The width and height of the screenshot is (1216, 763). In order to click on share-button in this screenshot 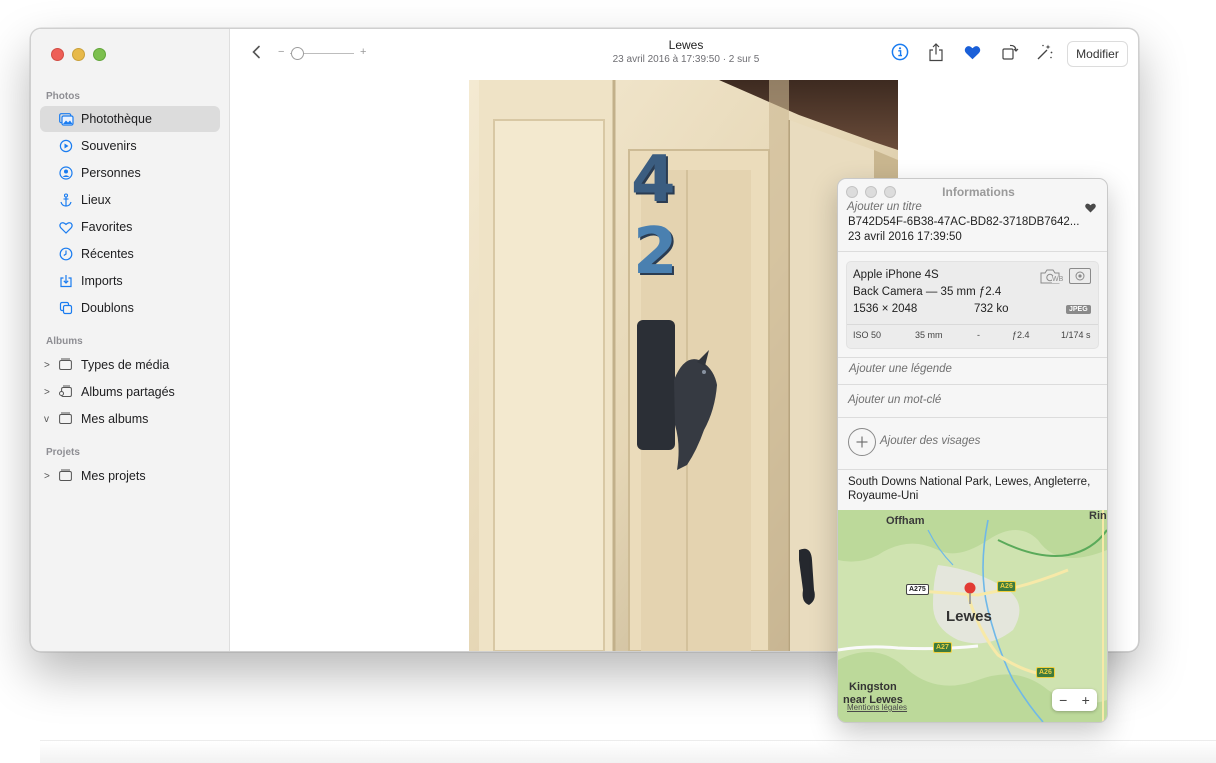, I will do `click(936, 52)`.